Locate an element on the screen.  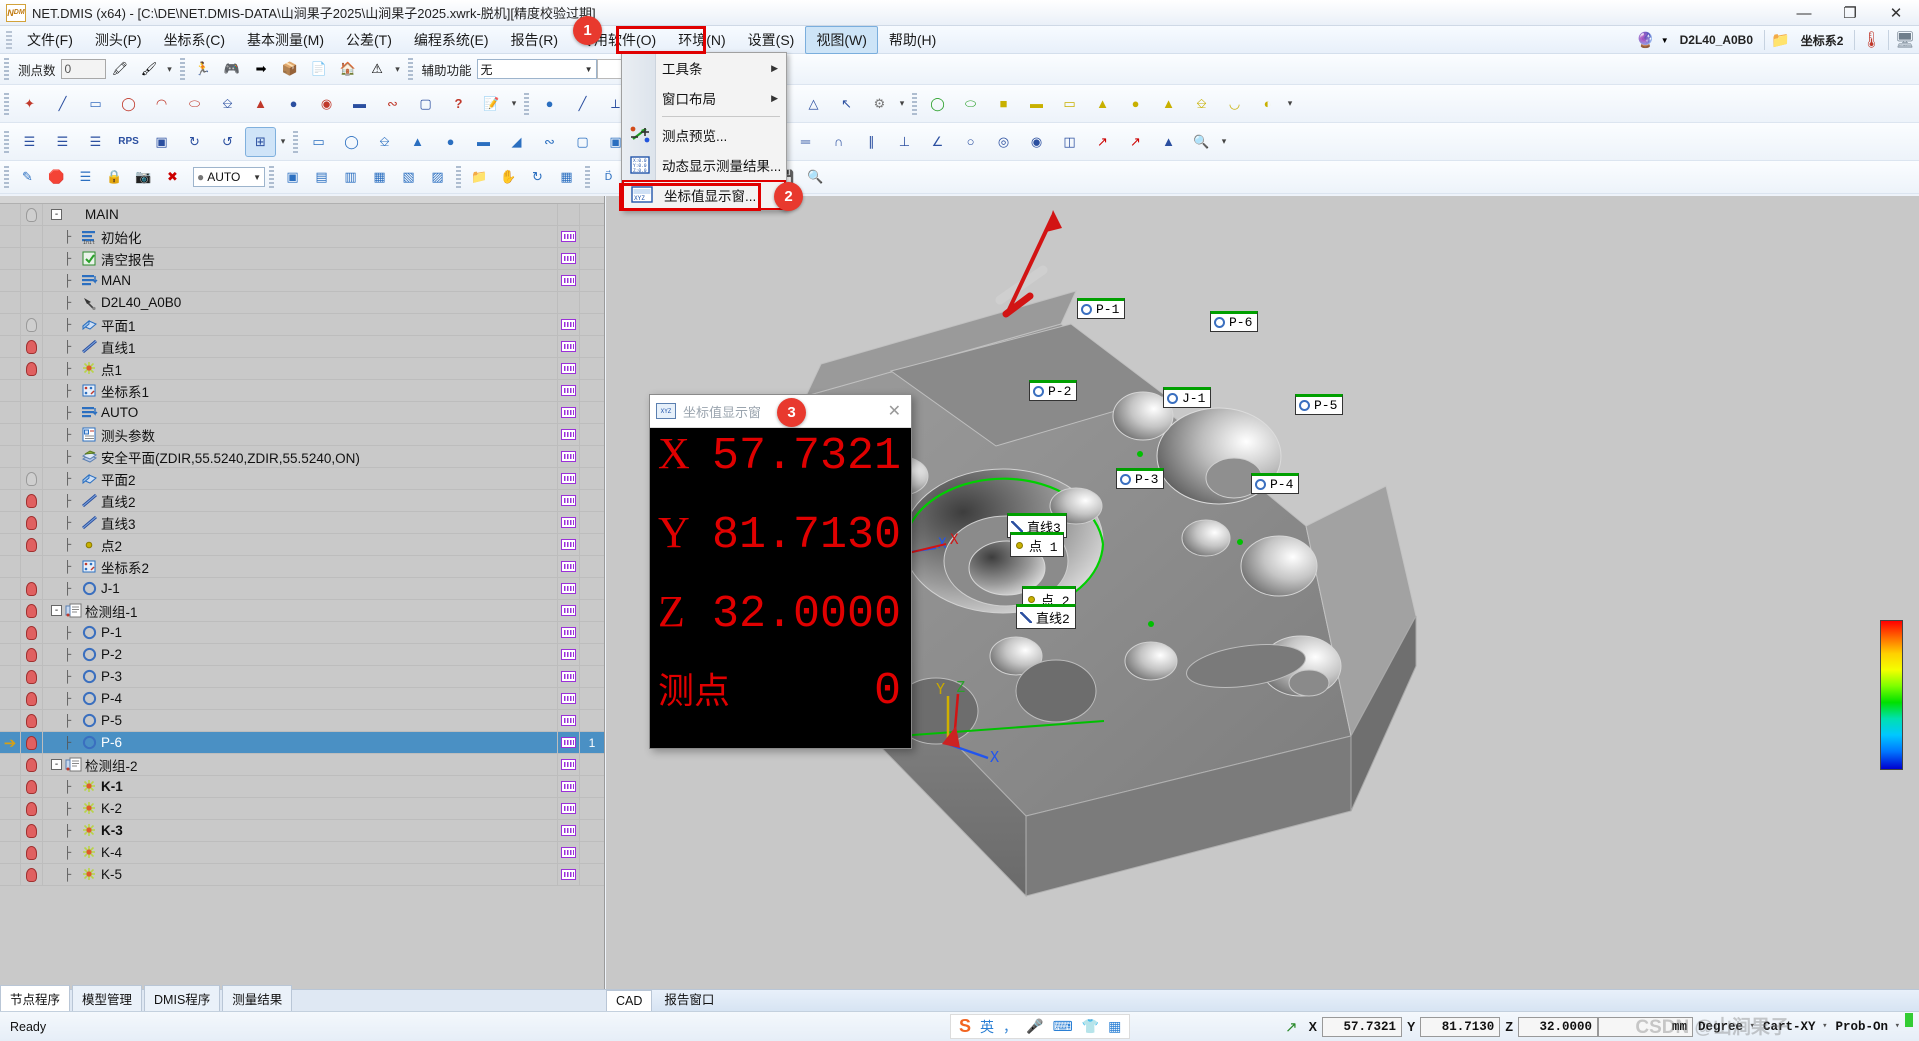
auto-mode-select: ● AUTO ▼ is located at coordinates (229, 177).